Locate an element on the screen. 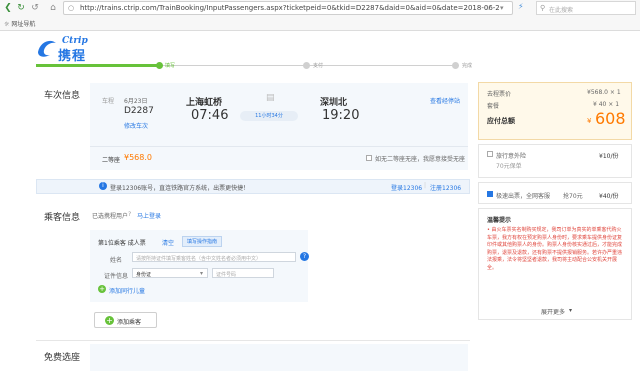  insurance-price: ¥10/份 is located at coordinates (609, 156).